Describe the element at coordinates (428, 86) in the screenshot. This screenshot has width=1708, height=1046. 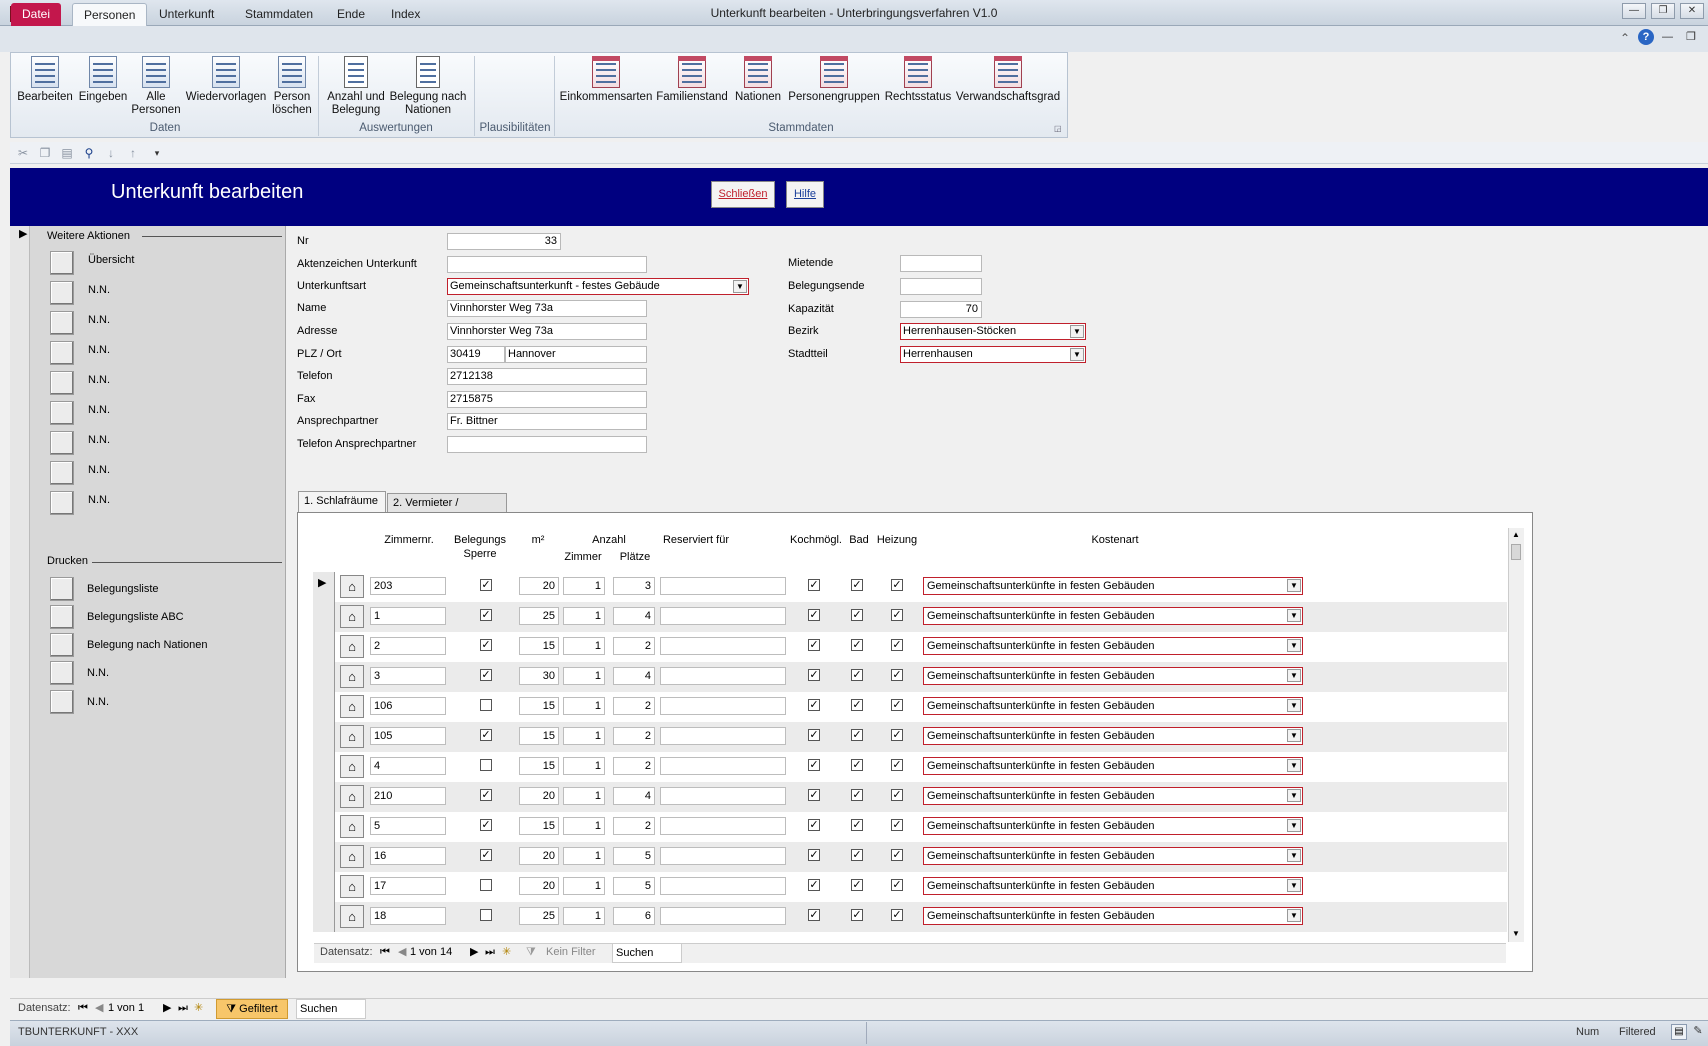
I see `belegung-nationen-button: Belegung nach Nationen` at that location.